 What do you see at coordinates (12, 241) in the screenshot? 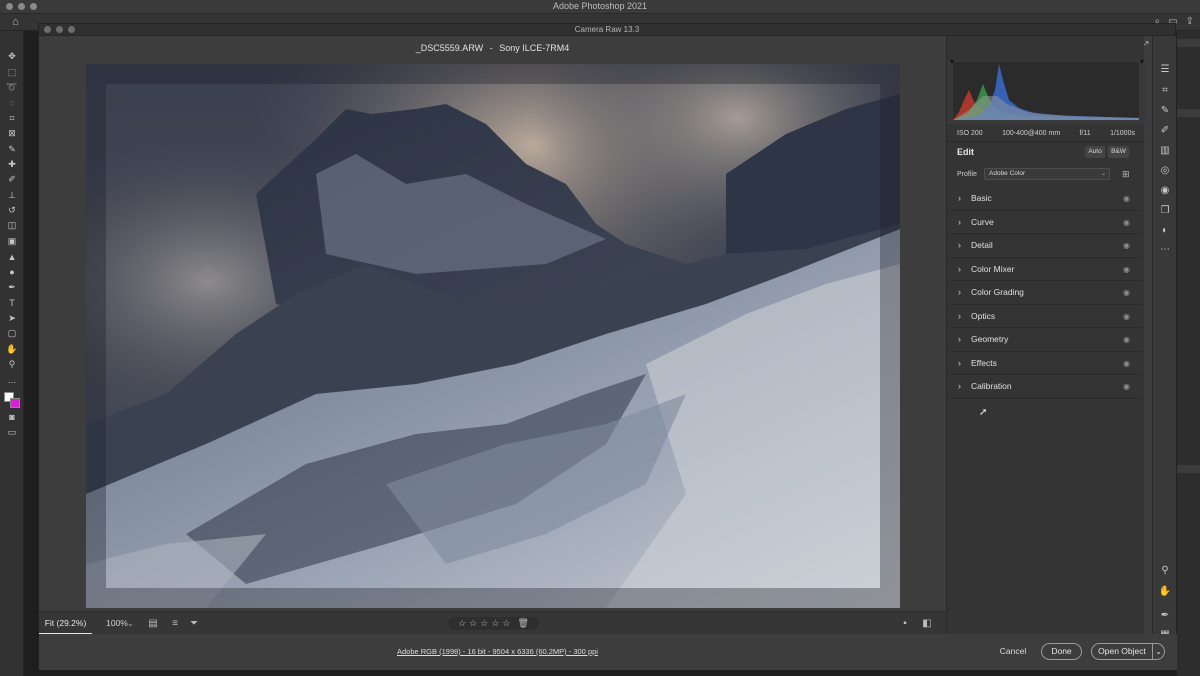
I see `gradient-tool-icon: ▣` at bounding box center [12, 241].